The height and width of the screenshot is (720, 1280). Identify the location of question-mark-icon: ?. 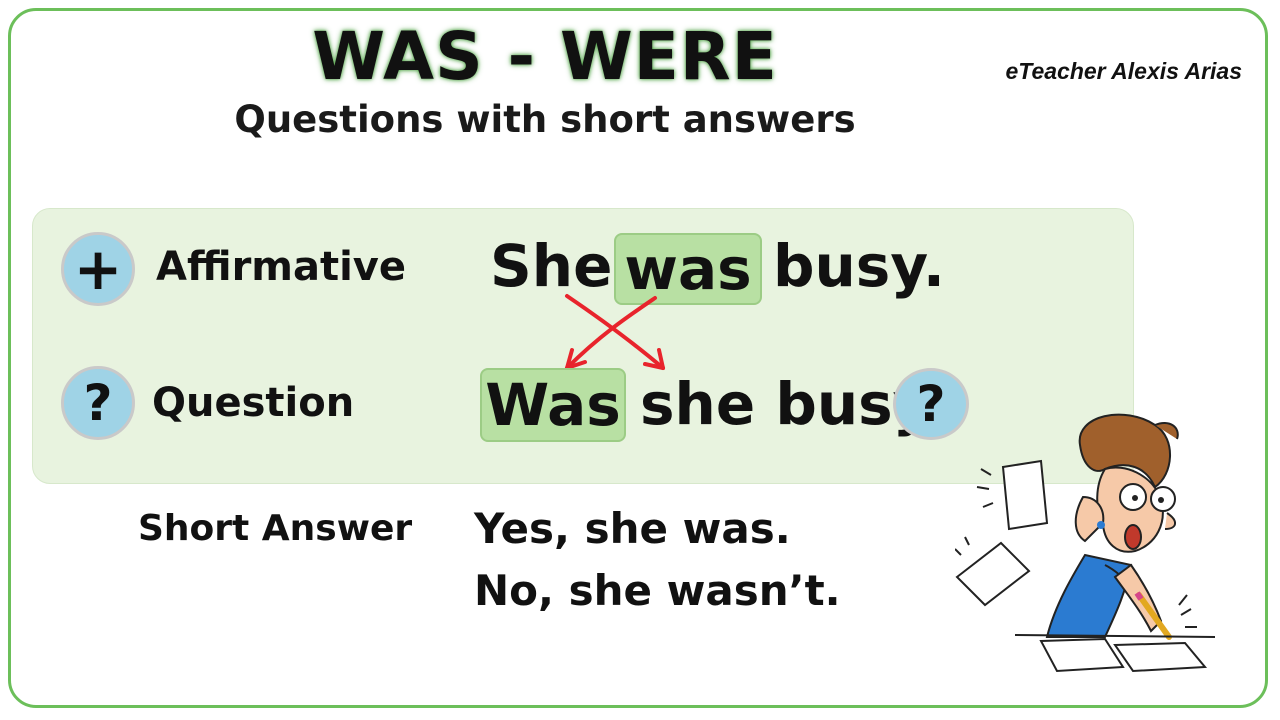
(98, 403).